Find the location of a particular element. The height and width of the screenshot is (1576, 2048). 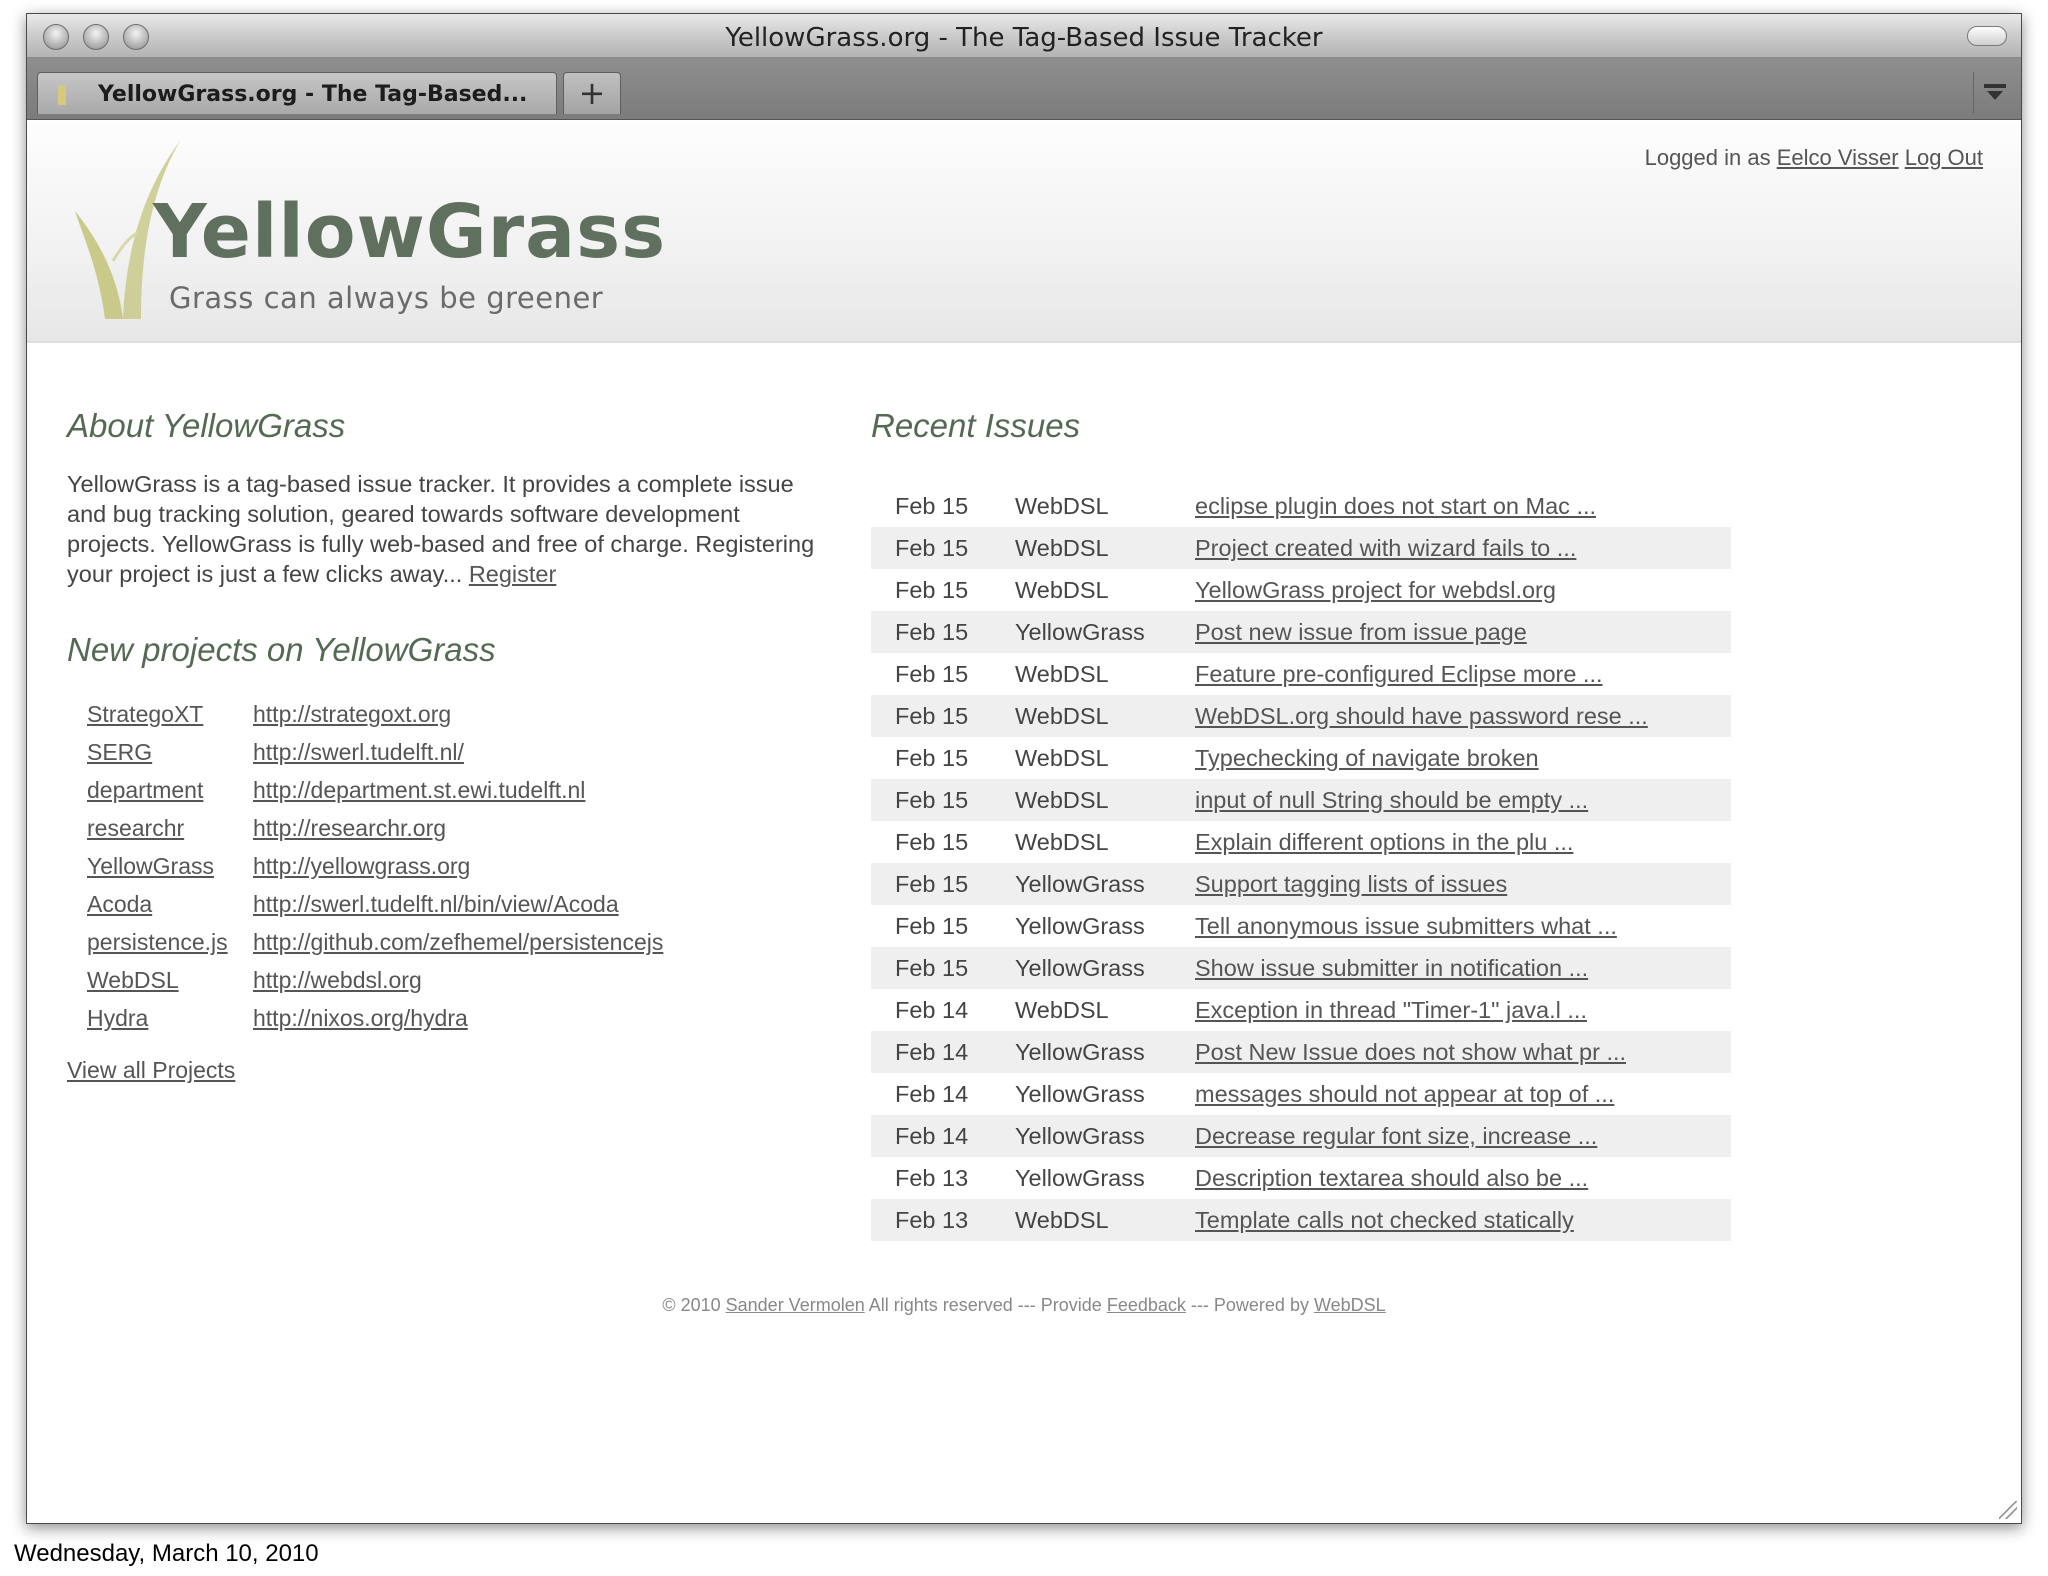

issue-title-link: Post new issue from issue page is located at coordinates (1361, 632).